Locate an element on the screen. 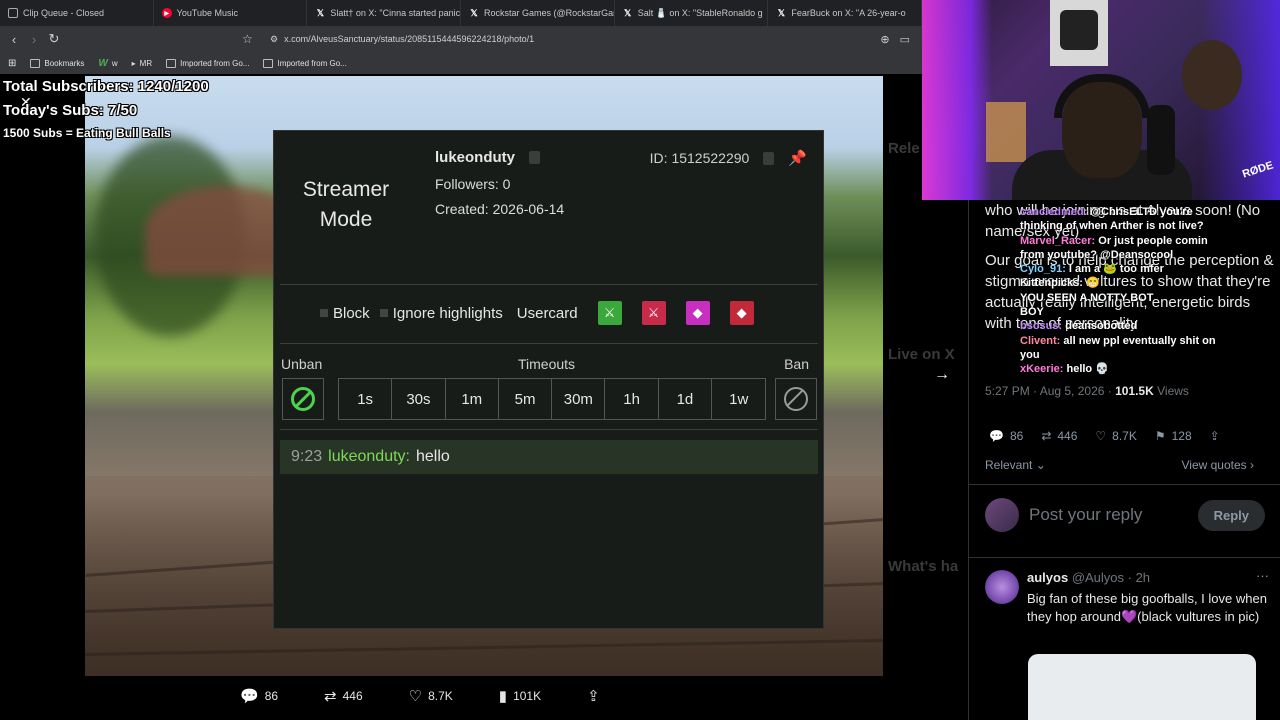 This screenshot has height=720, width=1280. stat-value: 446 is located at coordinates (1067, 436).